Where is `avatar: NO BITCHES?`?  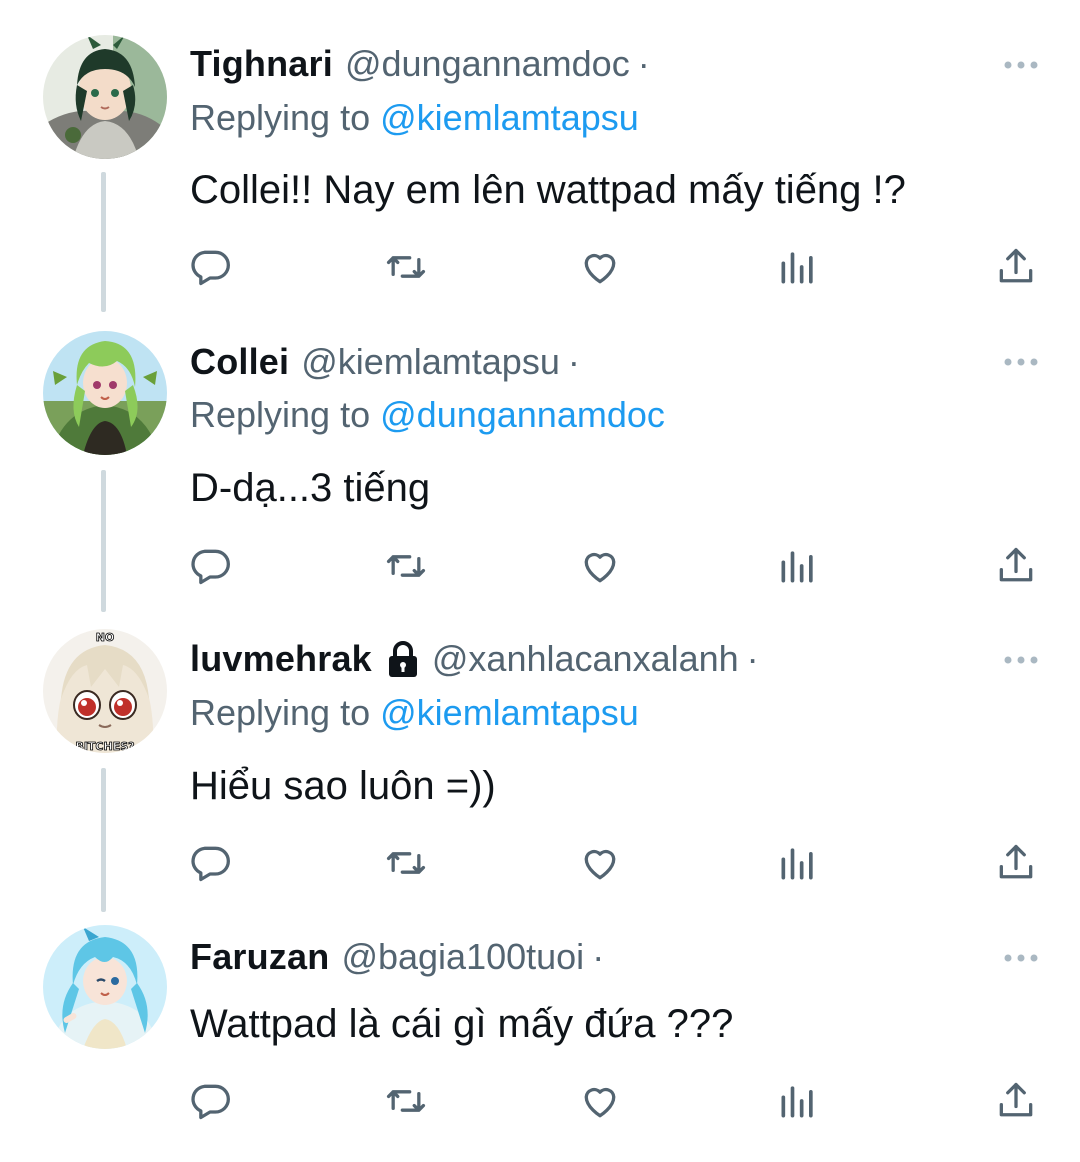 avatar: NO BITCHES? is located at coordinates (105, 691).